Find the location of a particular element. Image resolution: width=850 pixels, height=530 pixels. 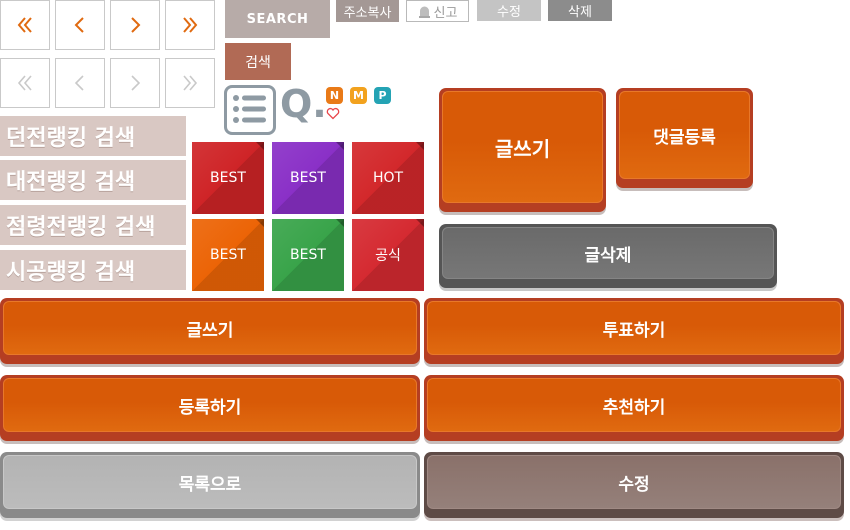

back-to-list-button: 목록으로 is located at coordinates (210, 485).